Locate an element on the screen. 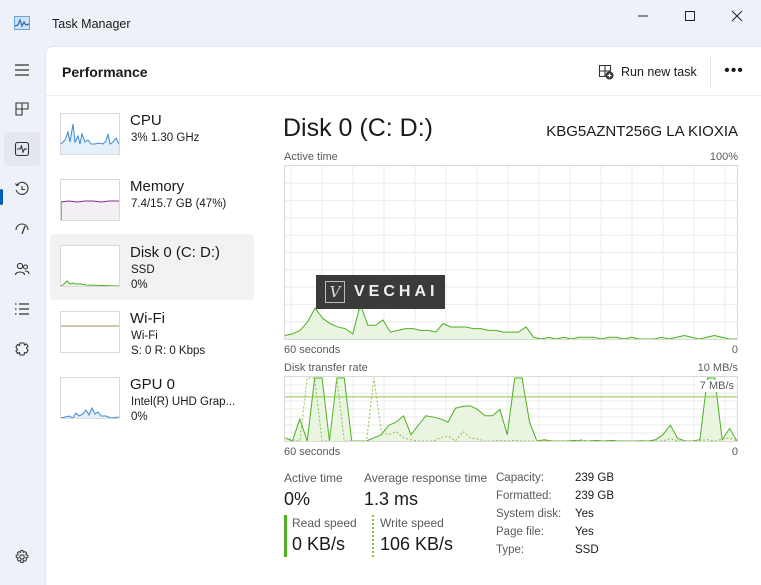 Image resolution: width=761 pixels, height=585 pixels. device-name: GPU 0 is located at coordinates (153, 384).